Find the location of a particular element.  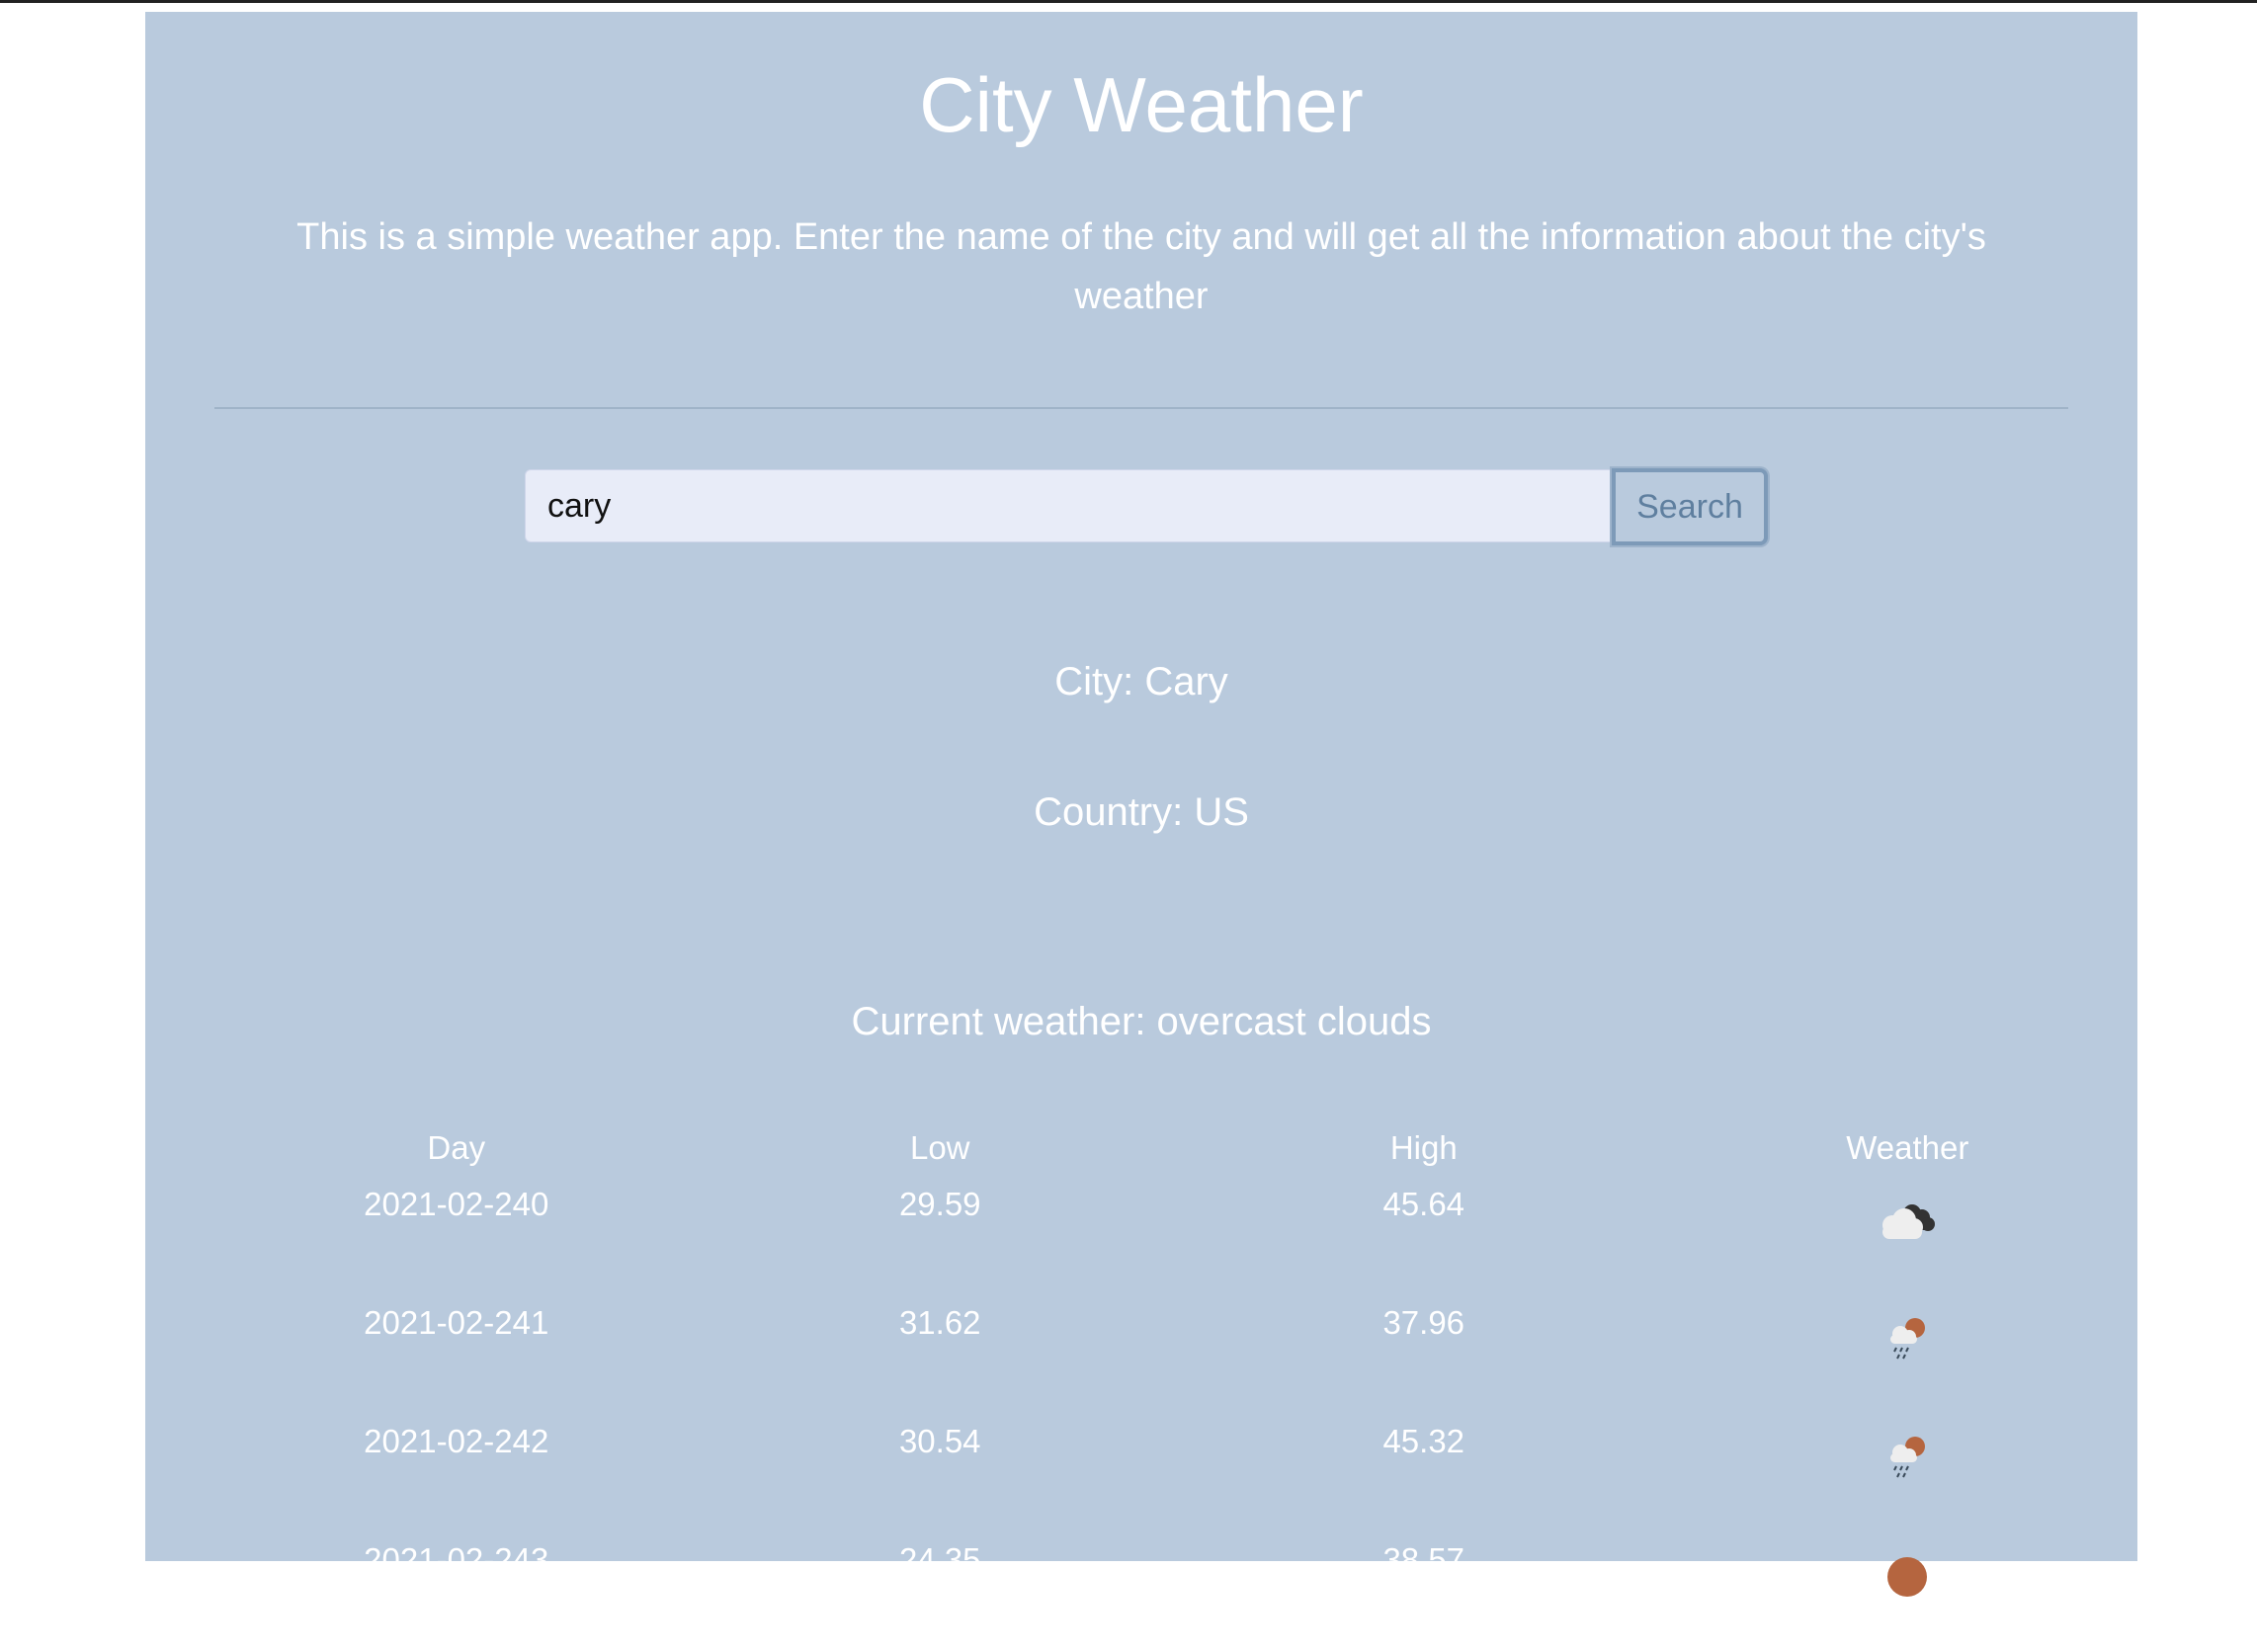

header-high: High is located at coordinates (1423, 1147).